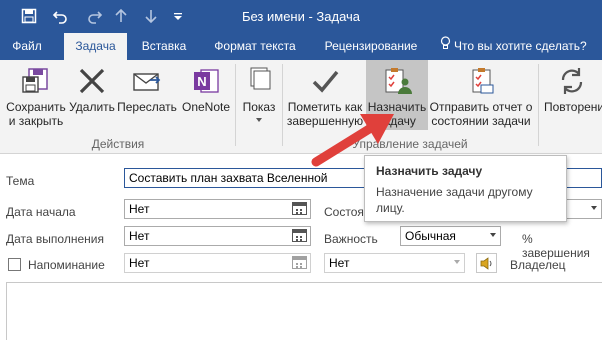  What do you see at coordinates (351, 239) in the screenshot?
I see `priority-label: Важность` at bounding box center [351, 239].